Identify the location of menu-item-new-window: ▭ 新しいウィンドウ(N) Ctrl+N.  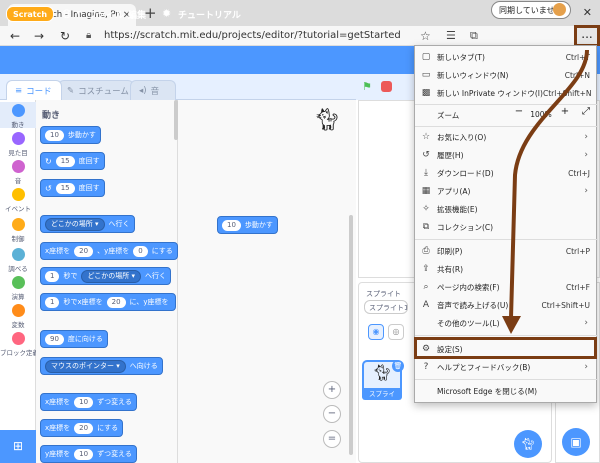
(506, 75).